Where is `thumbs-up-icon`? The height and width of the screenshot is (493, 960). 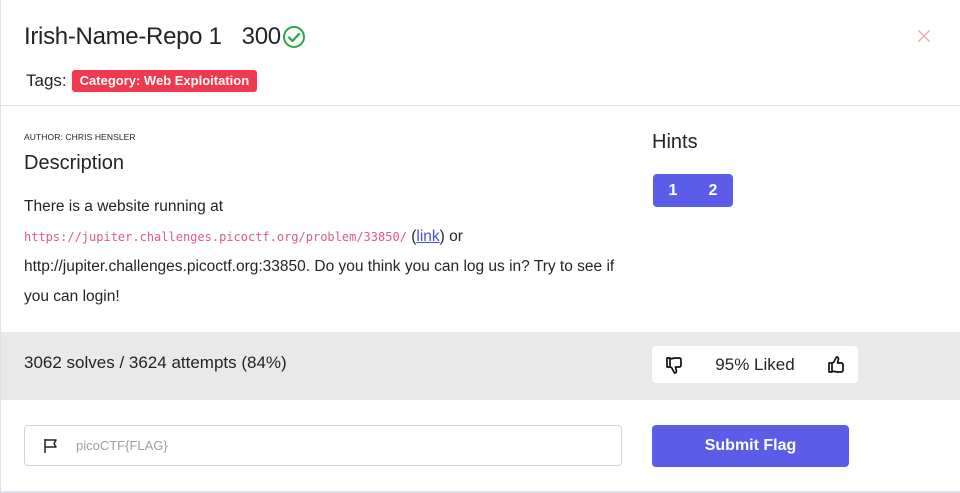 thumbs-up-icon is located at coordinates (836, 365).